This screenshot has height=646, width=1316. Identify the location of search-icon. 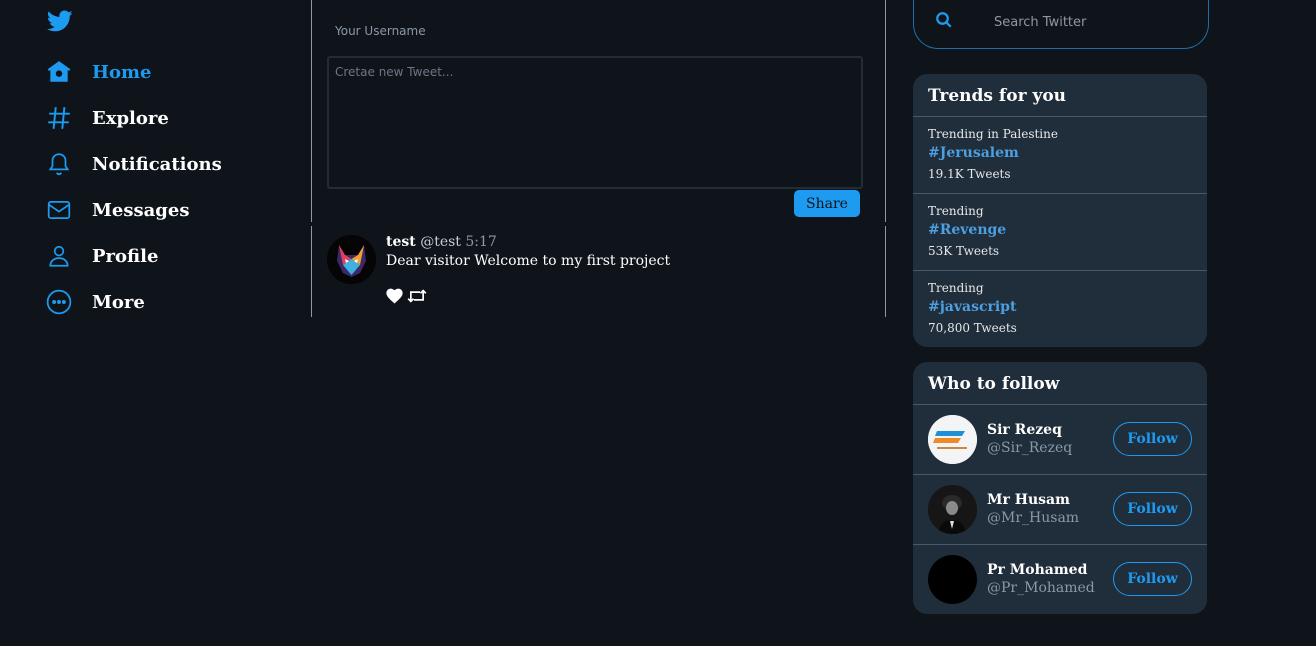
(944, 22).